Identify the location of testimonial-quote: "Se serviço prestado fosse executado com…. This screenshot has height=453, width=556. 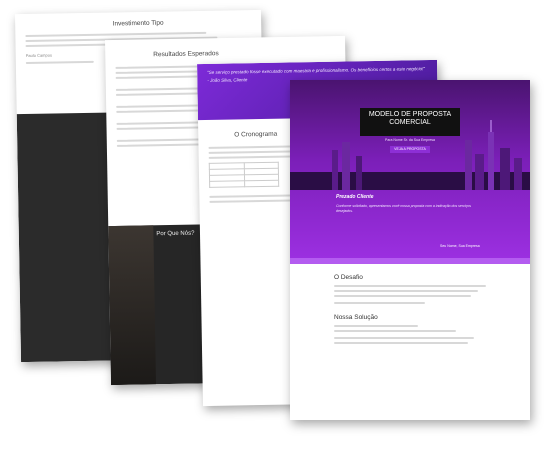
(316, 70).